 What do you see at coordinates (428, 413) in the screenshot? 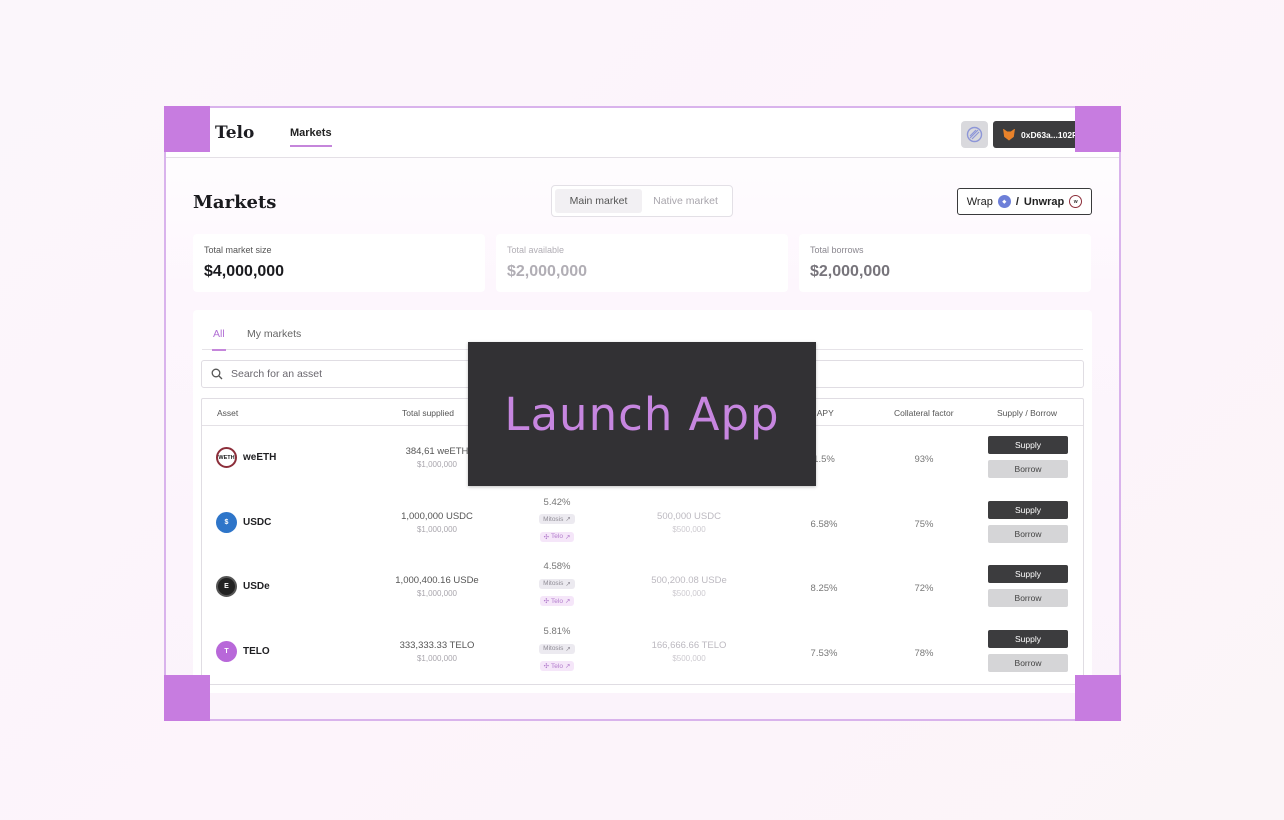
I see `col-total-supplied: Total supplied` at bounding box center [428, 413].